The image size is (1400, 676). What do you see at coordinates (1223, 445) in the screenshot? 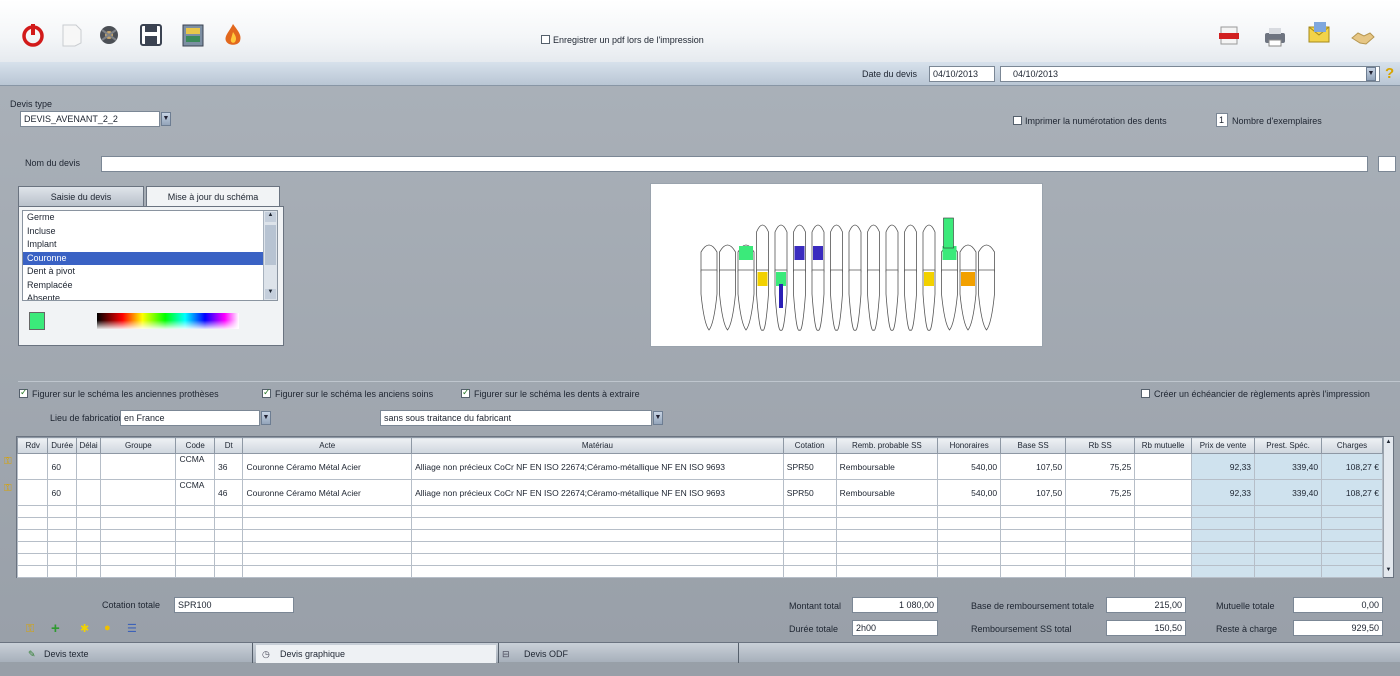
I see `column-header: Prix de vente` at bounding box center [1223, 445].